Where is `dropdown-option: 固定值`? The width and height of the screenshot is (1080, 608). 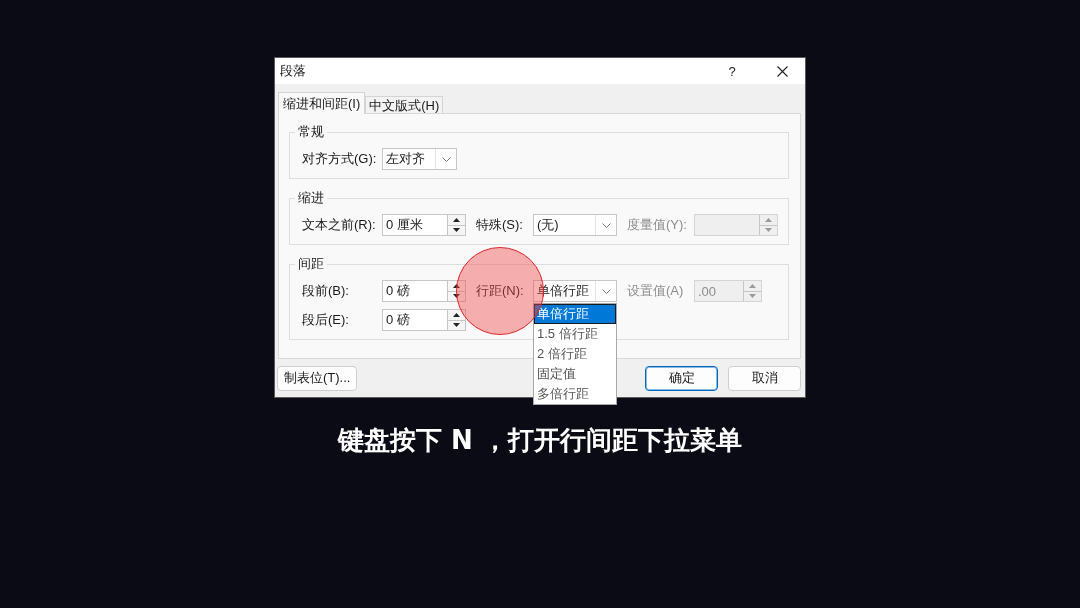
dropdown-option: 固定值 is located at coordinates (575, 374).